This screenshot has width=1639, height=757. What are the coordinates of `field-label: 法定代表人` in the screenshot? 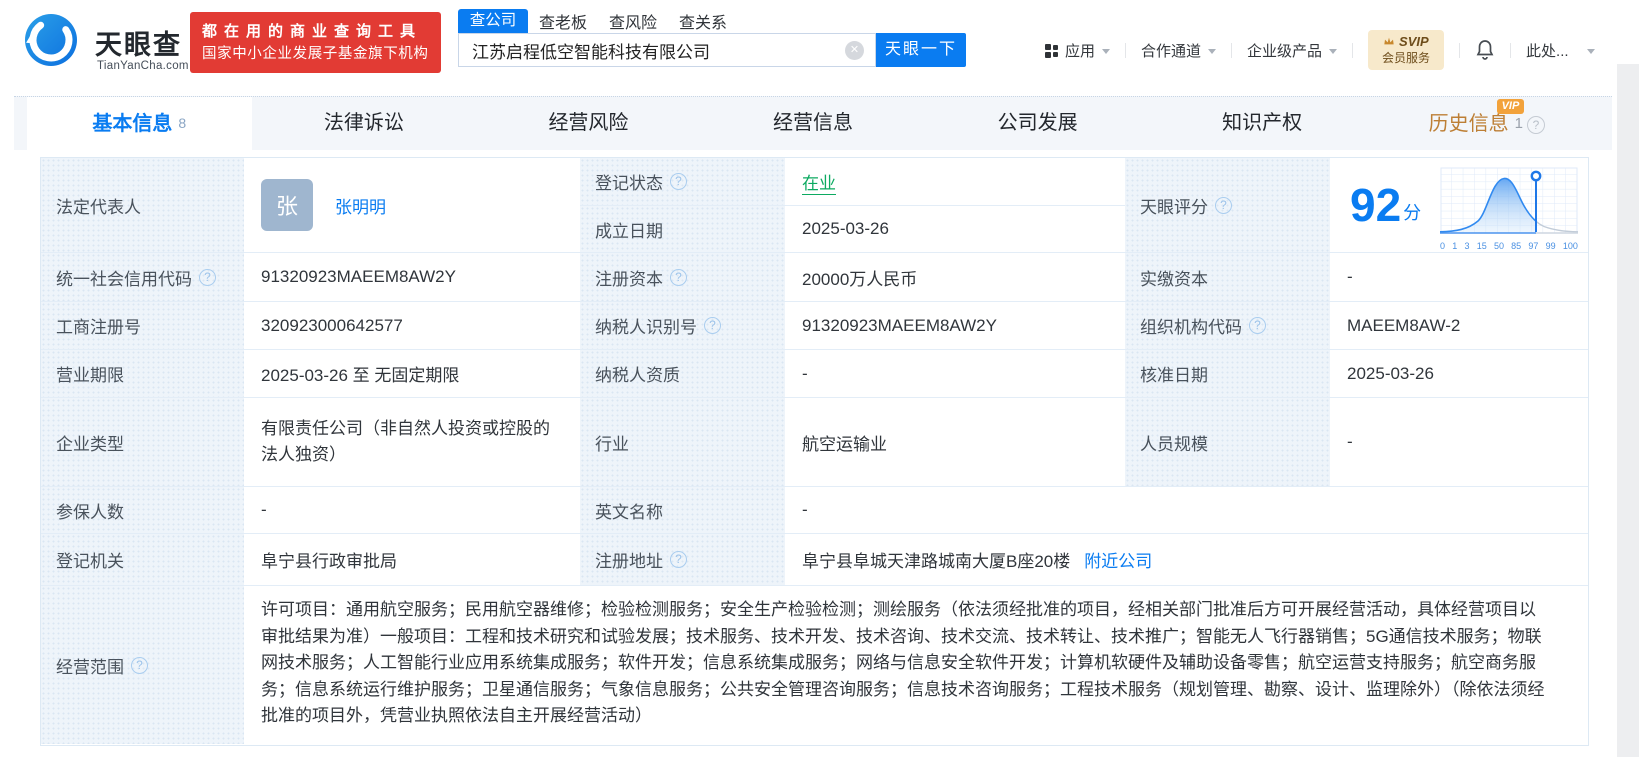 It's located at (142, 205).